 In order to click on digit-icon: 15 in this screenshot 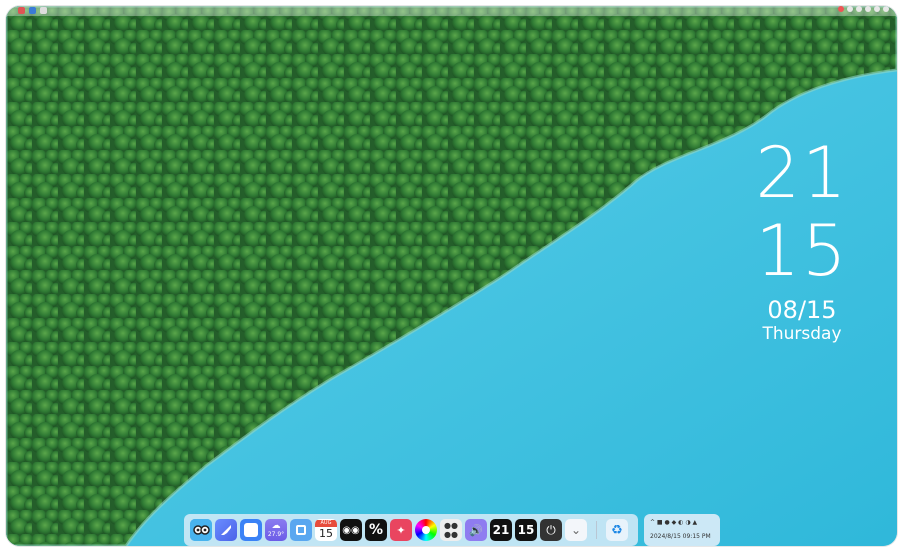, I will do `click(526, 530)`.